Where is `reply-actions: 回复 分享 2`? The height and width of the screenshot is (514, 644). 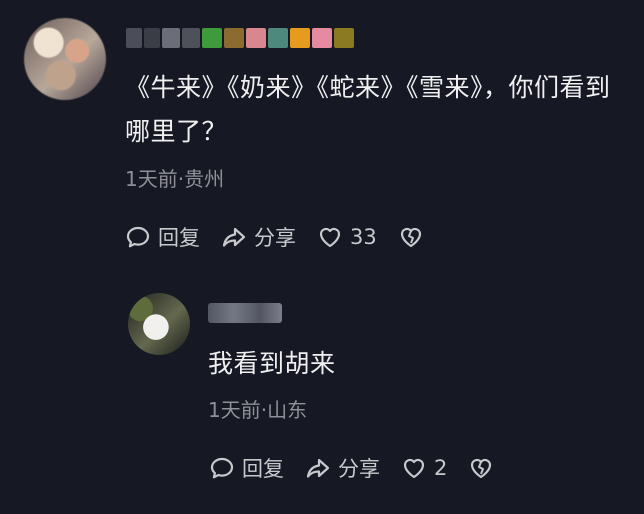 reply-actions: 回复 分享 2 is located at coordinates (361, 468).